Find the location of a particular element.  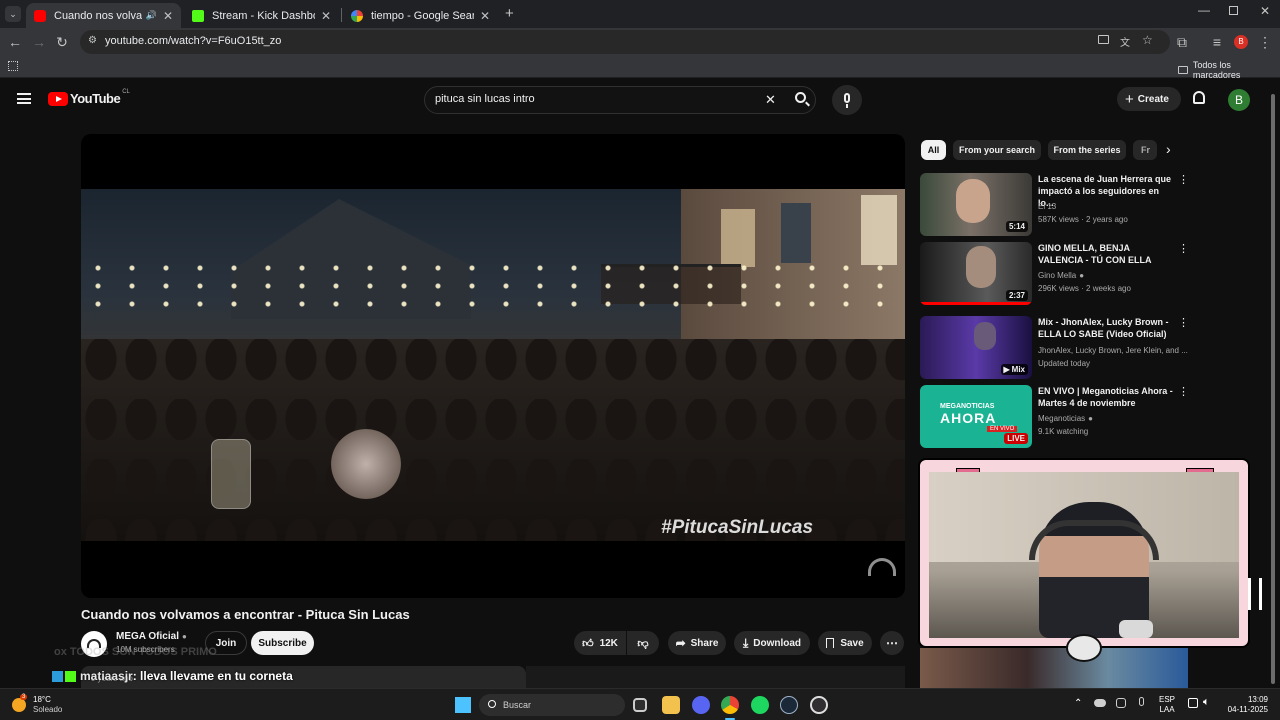

weather-widget: 3 18°C Soleado is located at coordinates (37, 705).